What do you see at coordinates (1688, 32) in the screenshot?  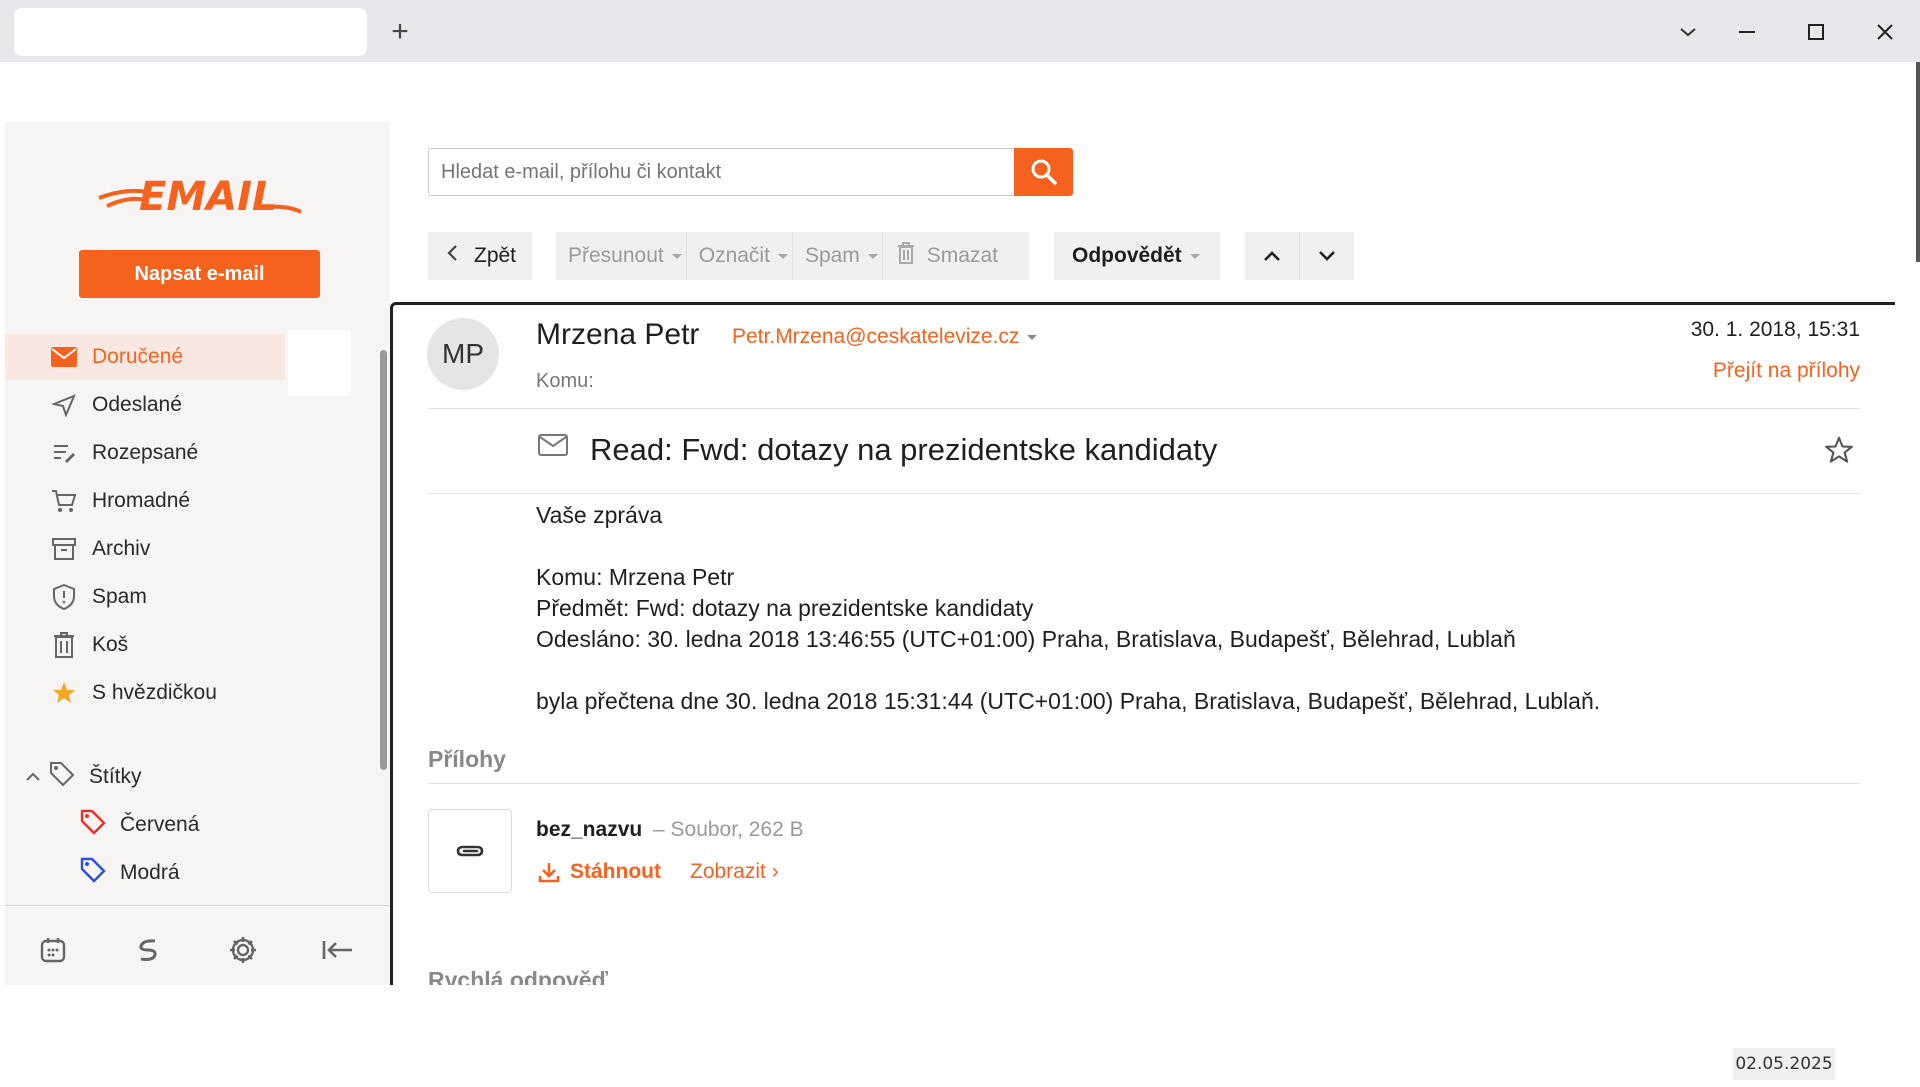 I see `tab-list-chevron-icon` at bounding box center [1688, 32].